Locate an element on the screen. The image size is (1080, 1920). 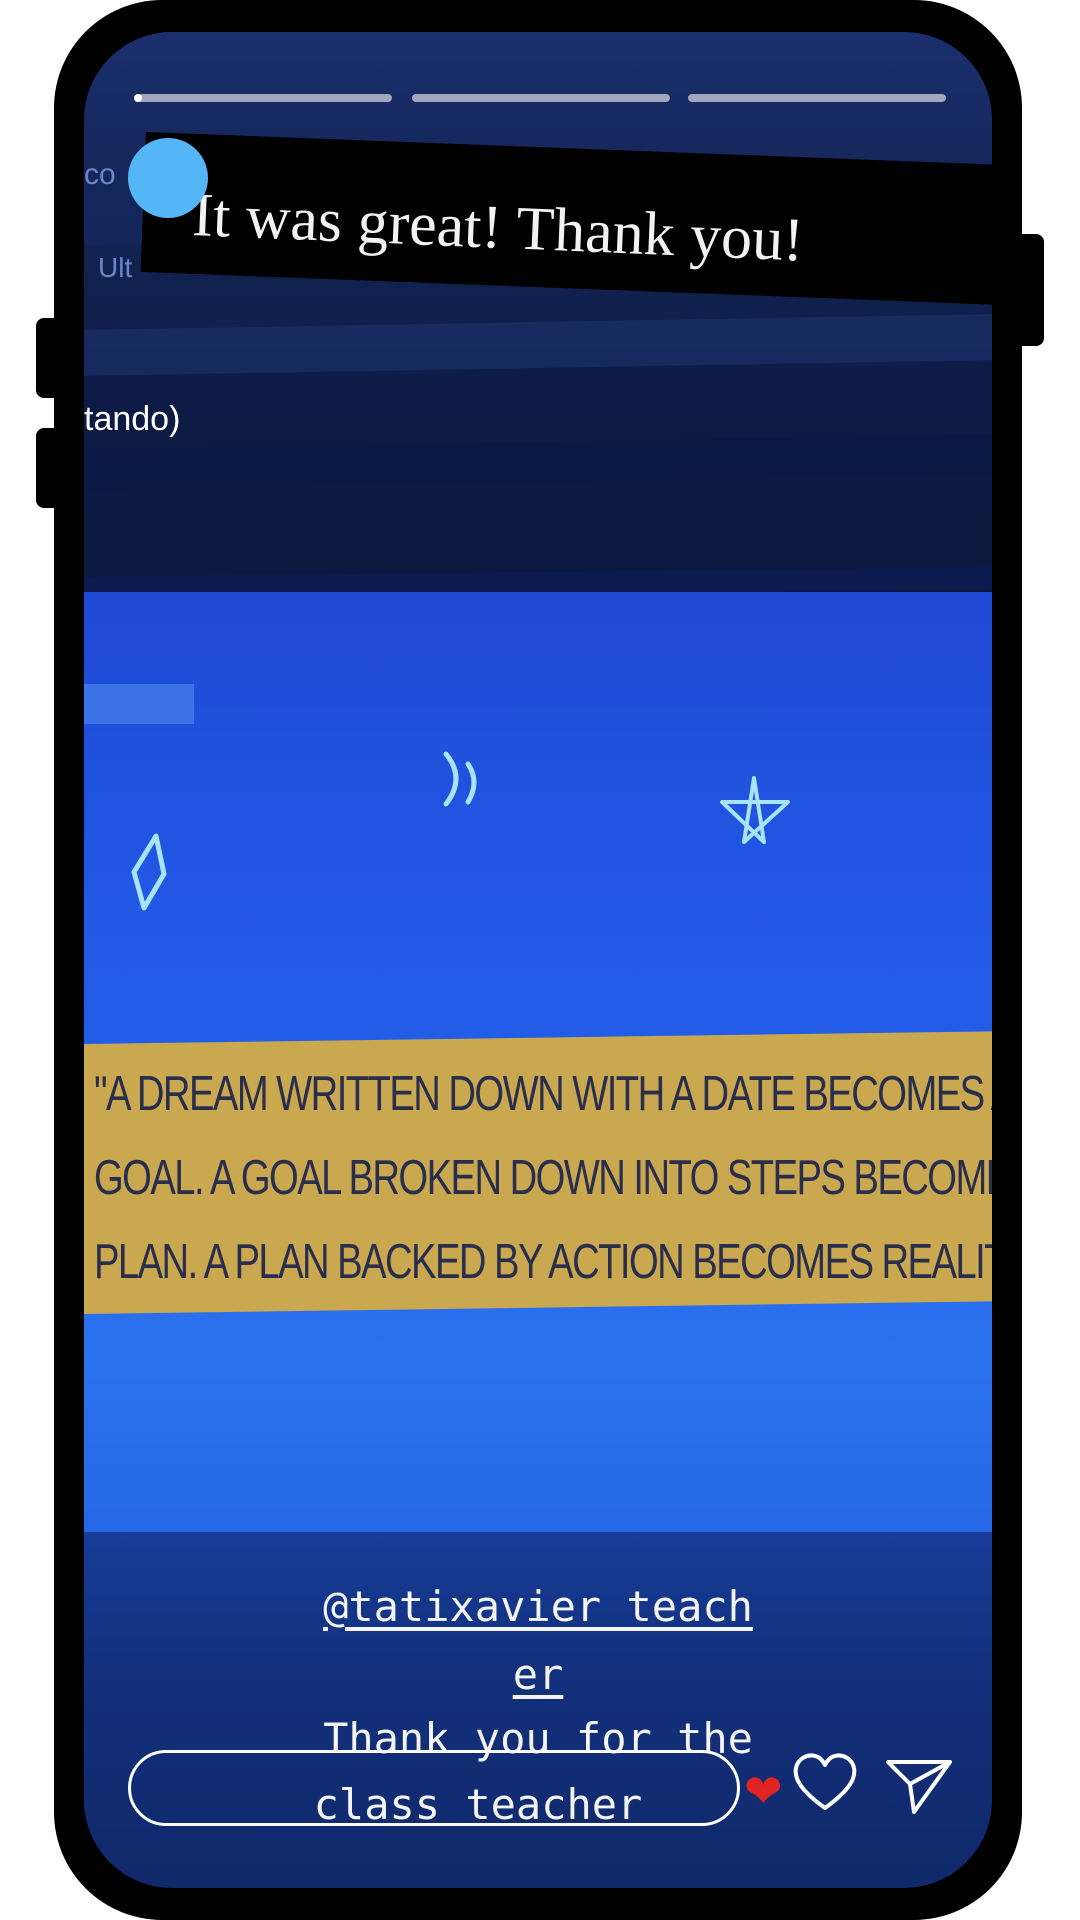
moon-doodle-icon is located at coordinates (460, 779).